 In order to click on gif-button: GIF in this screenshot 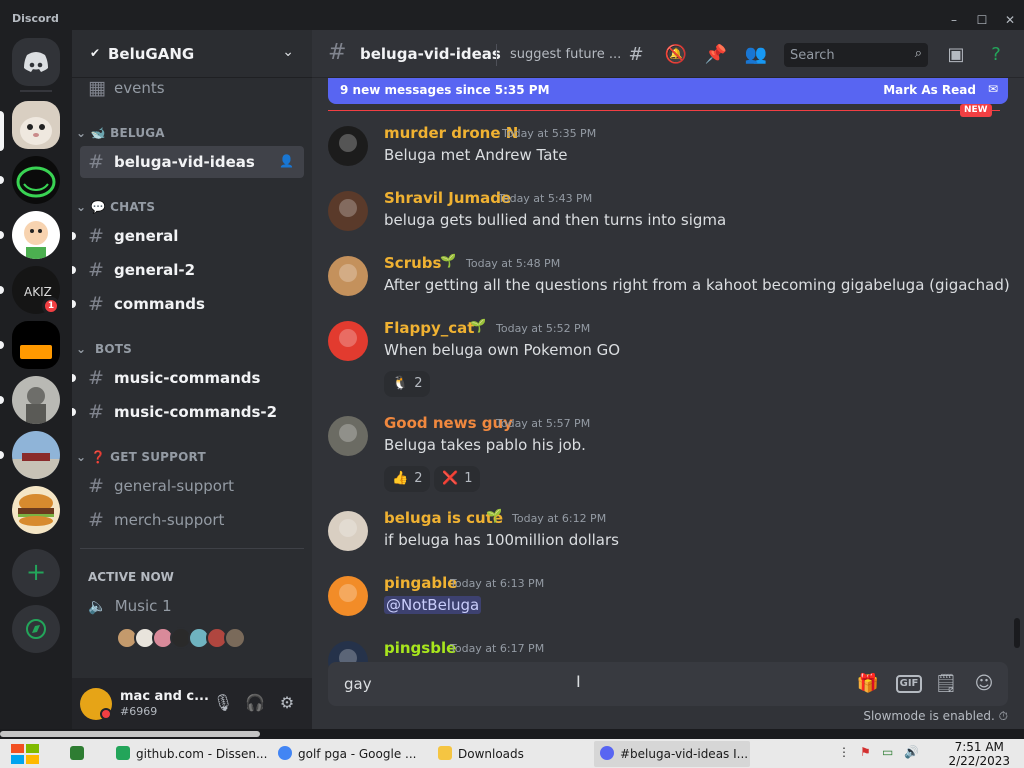, I will do `click(909, 684)`.